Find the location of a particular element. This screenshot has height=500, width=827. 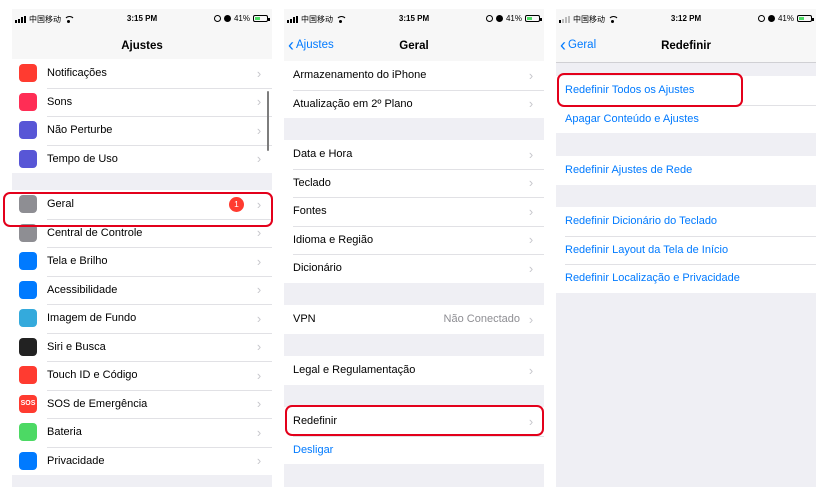

reset-option: Redefinir Dicionário do Teclado is located at coordinates (686, 221).